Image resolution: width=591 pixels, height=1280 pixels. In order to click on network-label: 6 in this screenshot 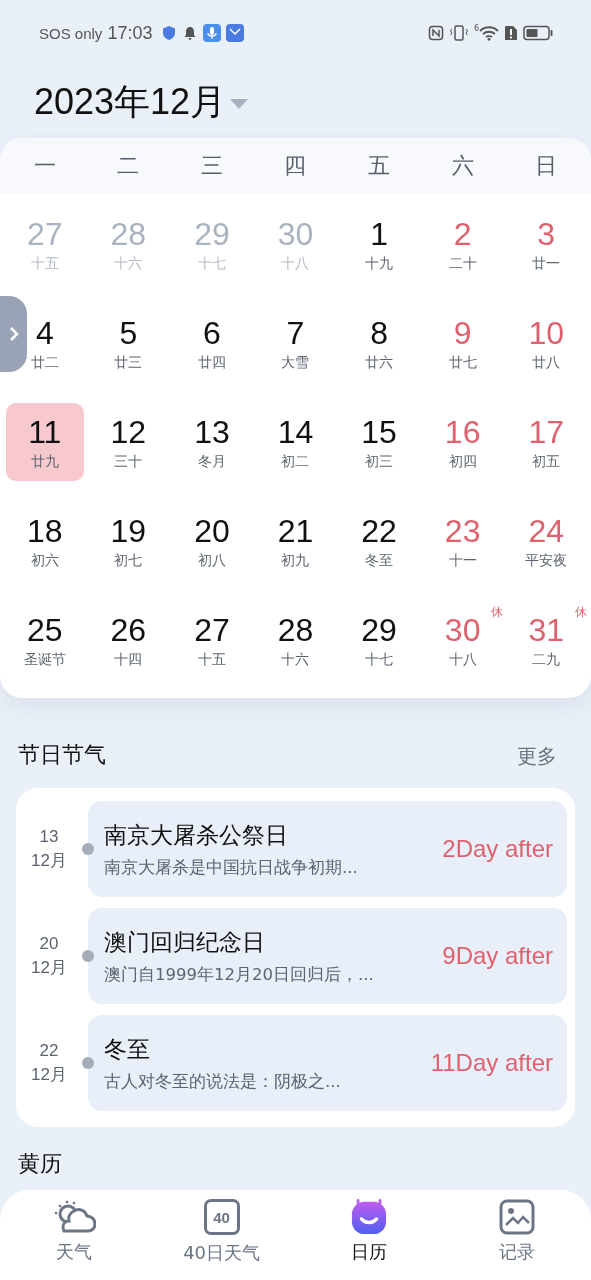, I will do `click(476, 29)`.